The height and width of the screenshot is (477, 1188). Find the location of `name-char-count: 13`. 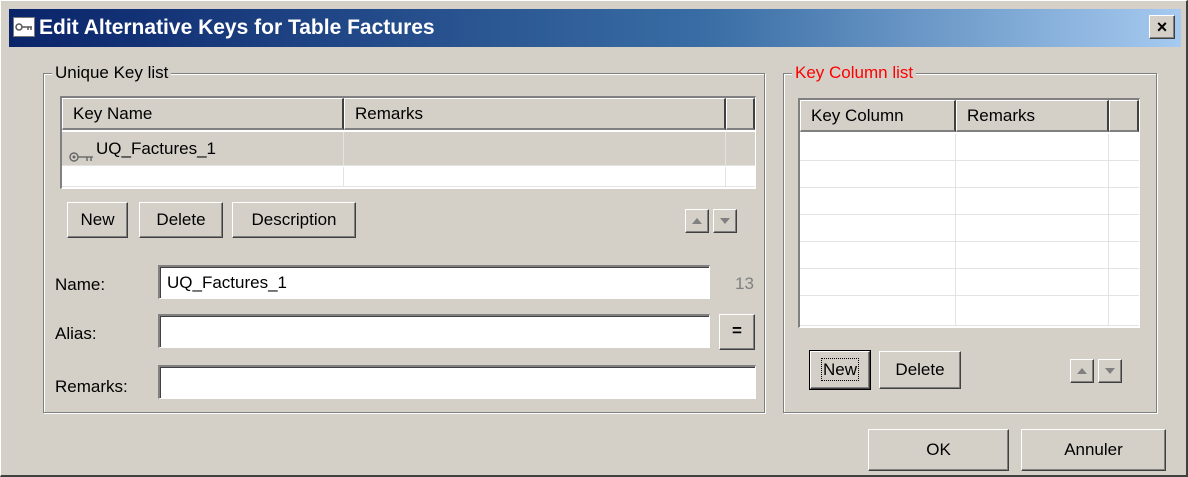

name-char-count: 13 is located at coordinates (744, 283).